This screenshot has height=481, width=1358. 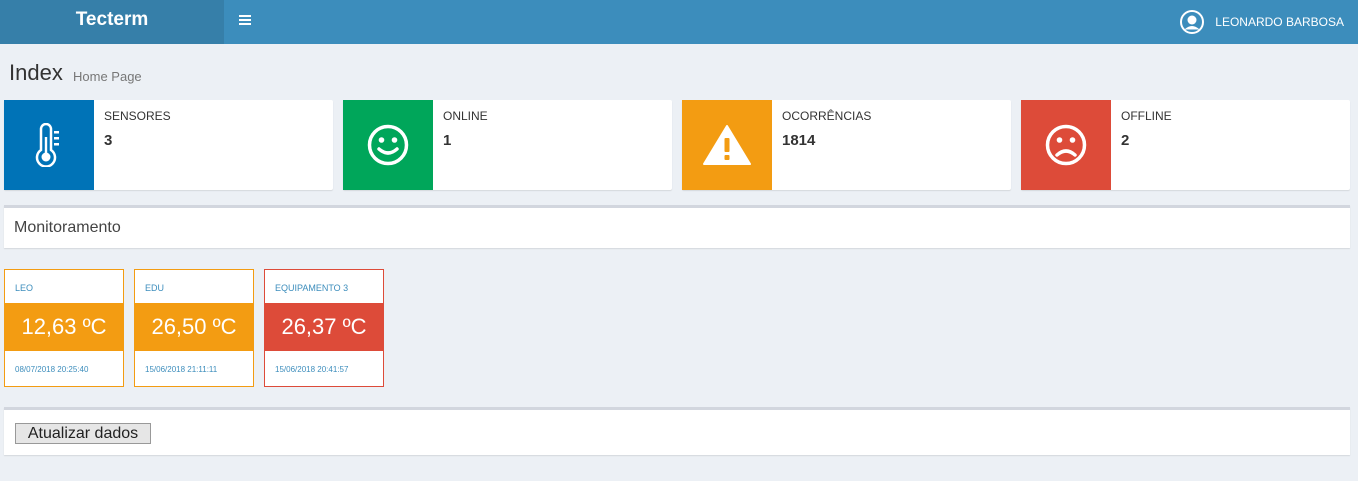 I want to click on monitor-name: EDU, so click(x=155, y=288).